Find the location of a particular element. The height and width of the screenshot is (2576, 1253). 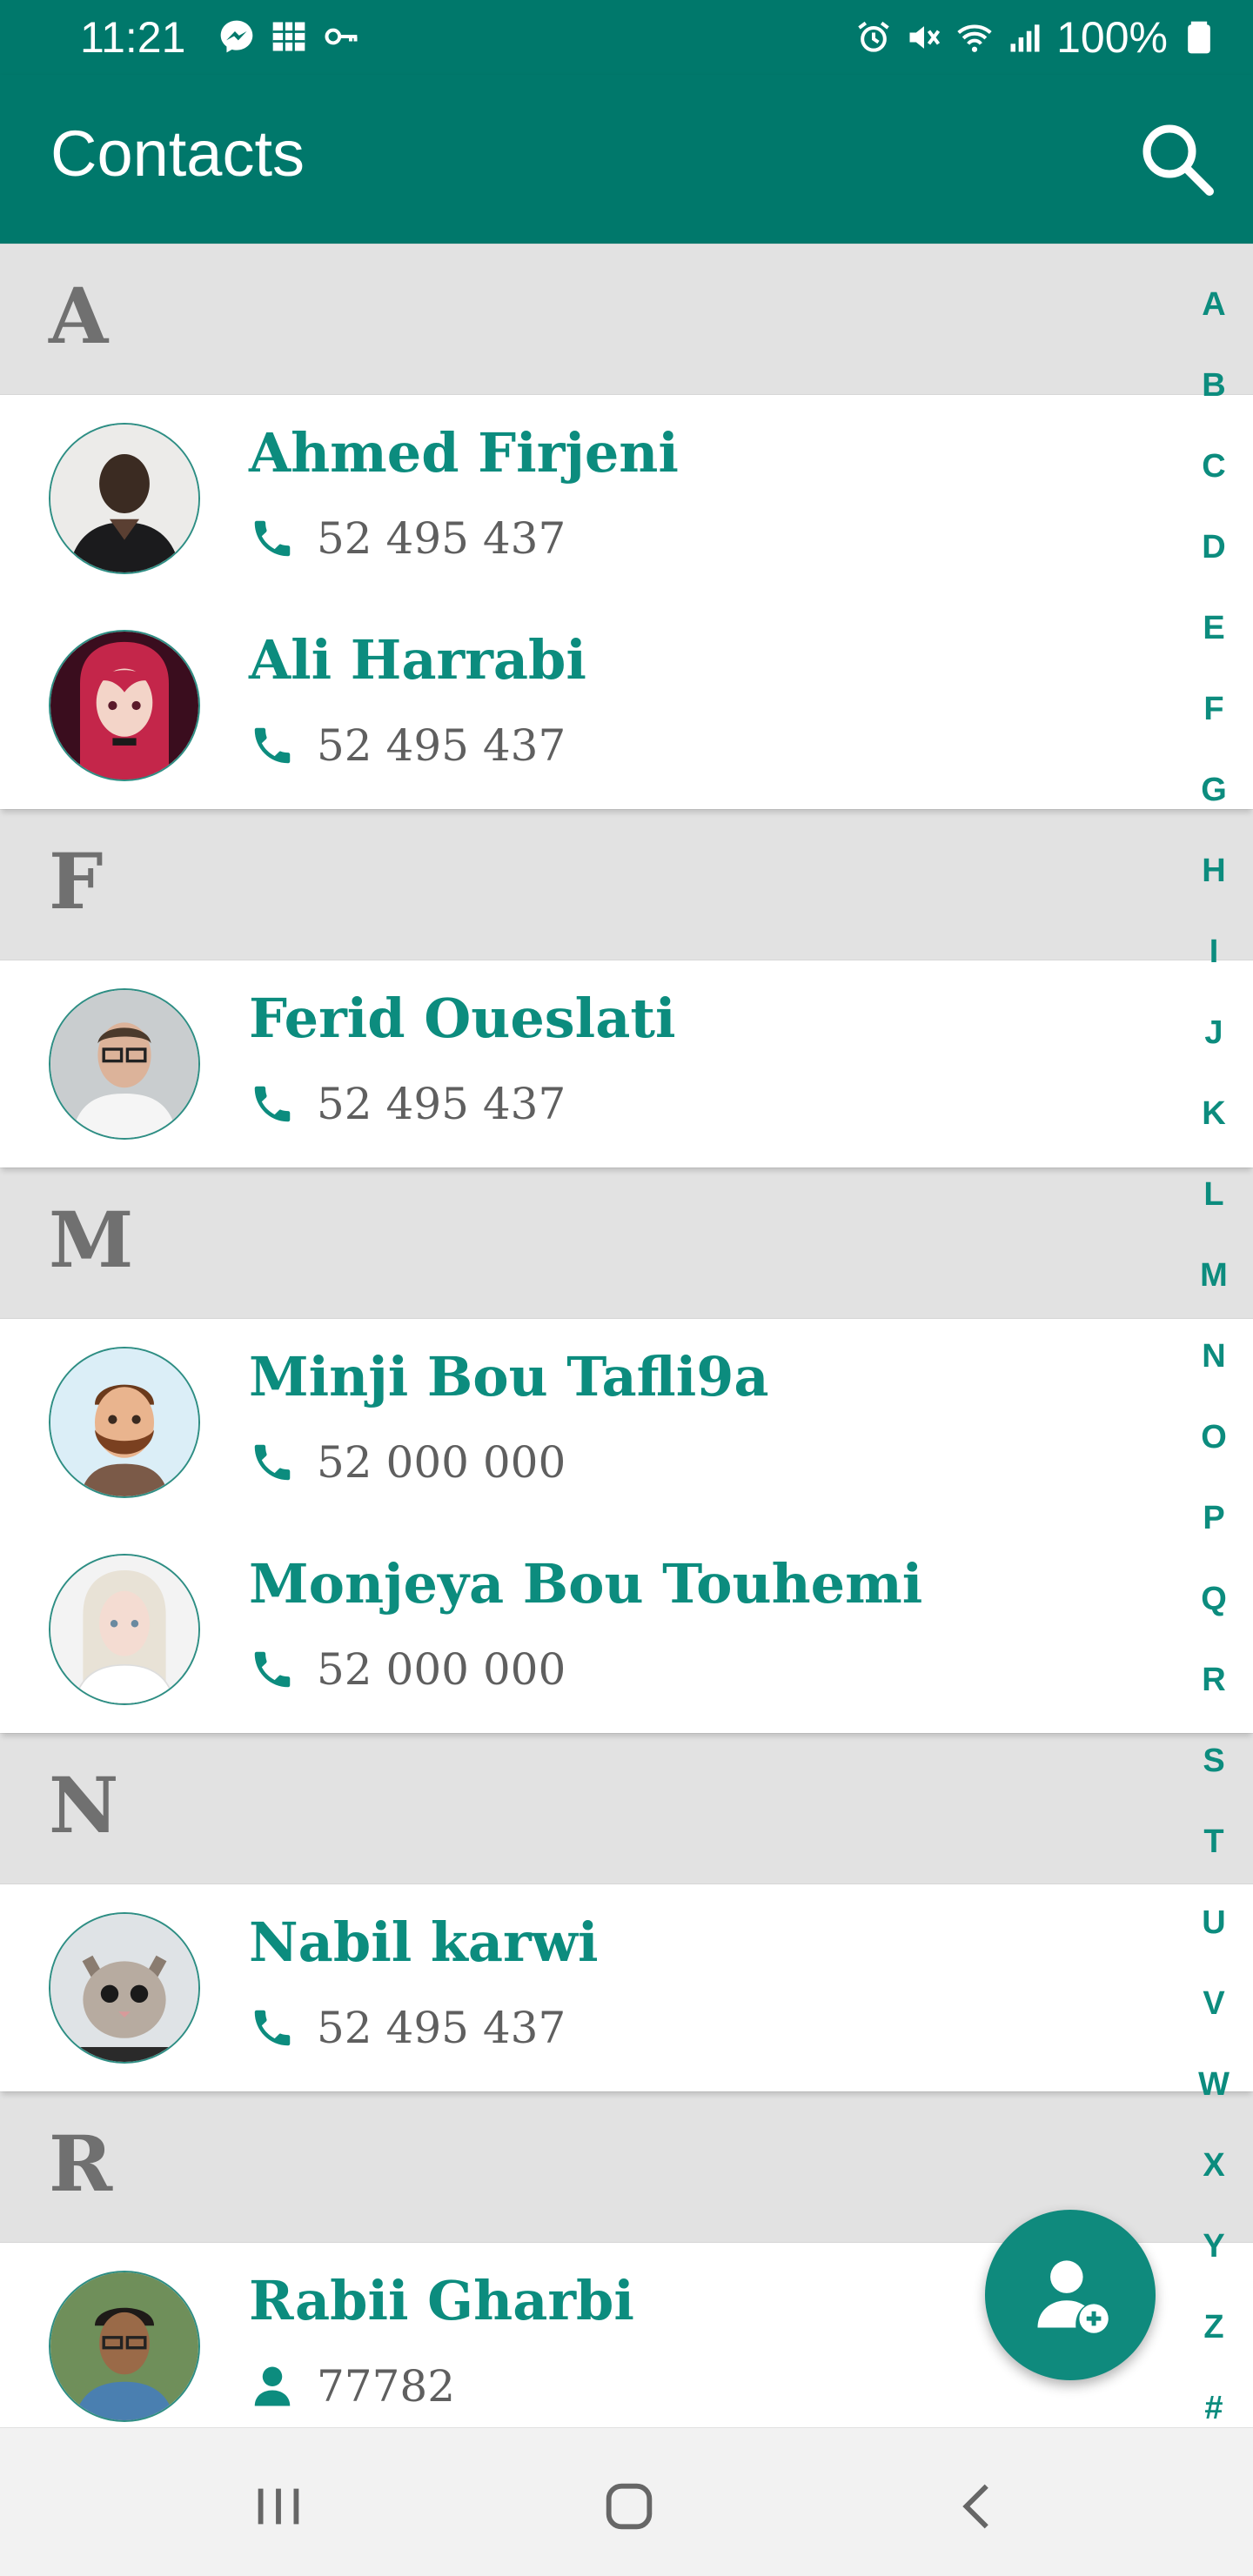

section-letter: N is located at coordinates (84, 1805).